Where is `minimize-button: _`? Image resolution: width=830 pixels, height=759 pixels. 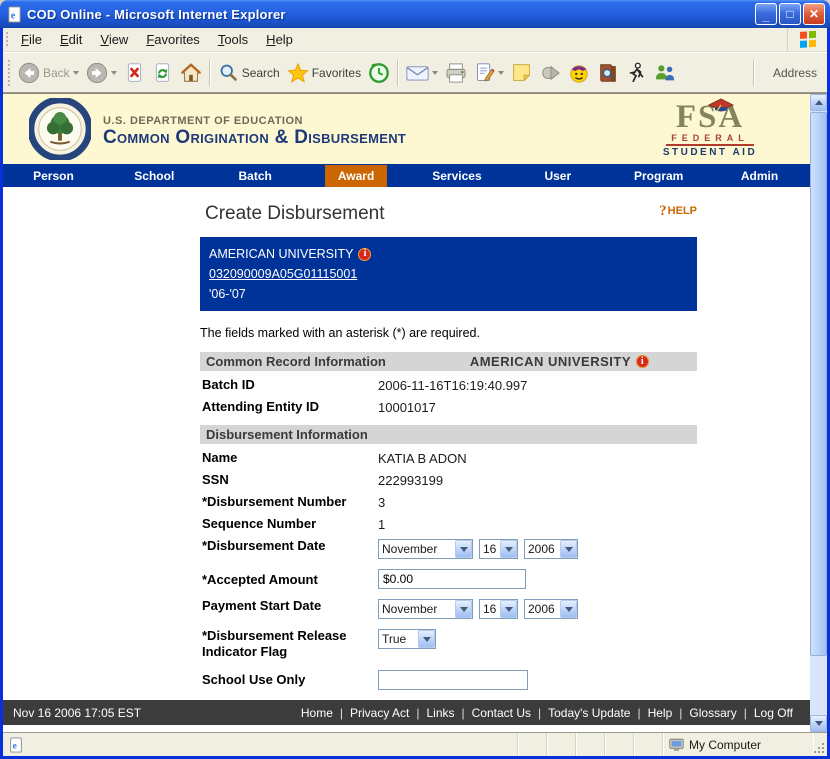 minimize-button: _ is located at coordinates (766, 14).